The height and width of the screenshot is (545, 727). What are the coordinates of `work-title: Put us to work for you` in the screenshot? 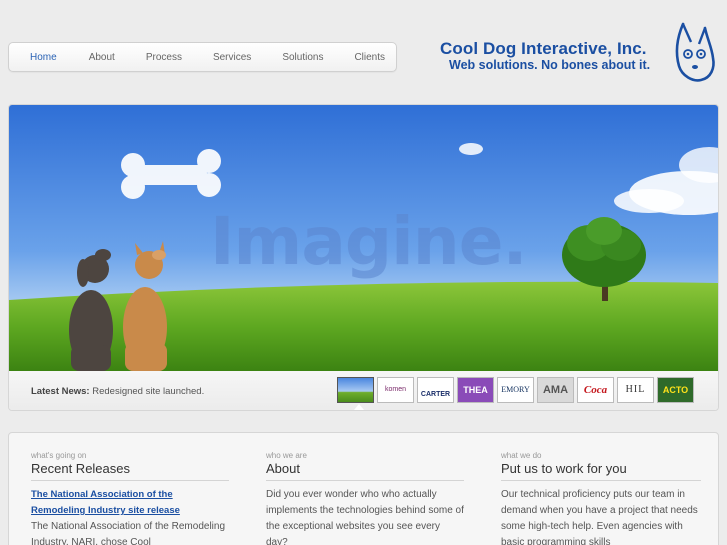 It's located at (601, 471).